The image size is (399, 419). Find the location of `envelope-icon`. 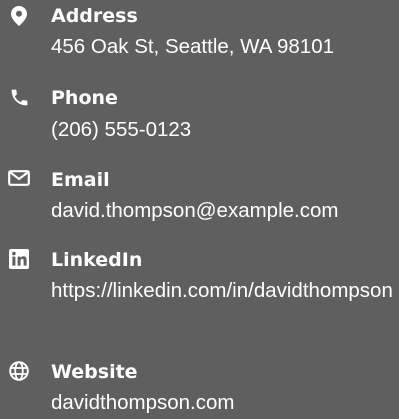

envelope-icon is located at coordinates (19, 178).